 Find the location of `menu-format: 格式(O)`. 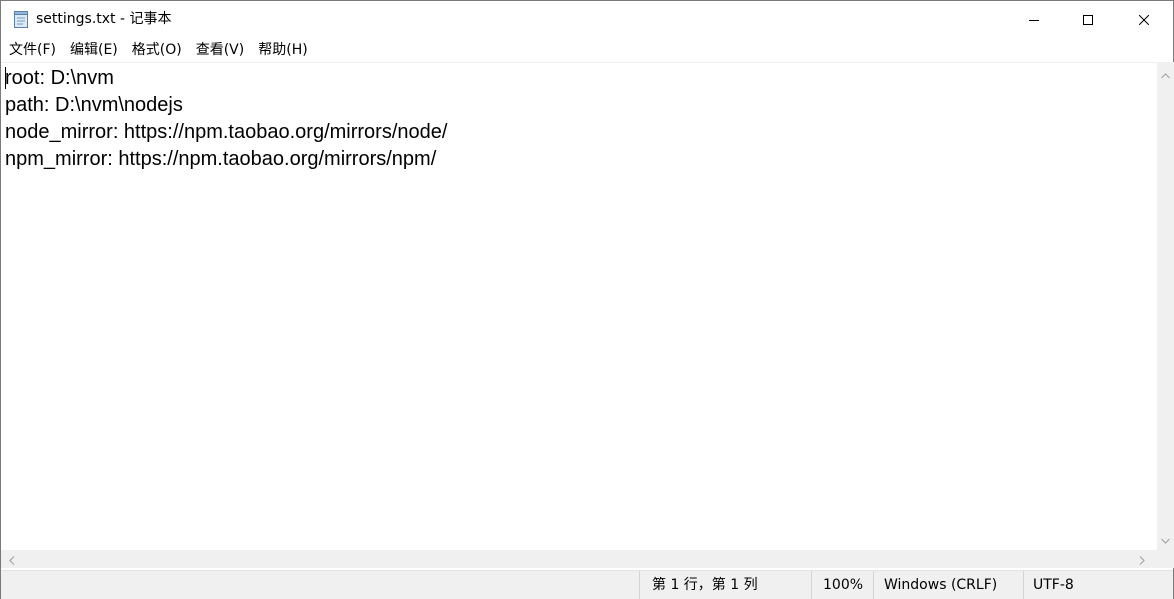

menu-format: 格式(O) is located at coordinates (157, 50).